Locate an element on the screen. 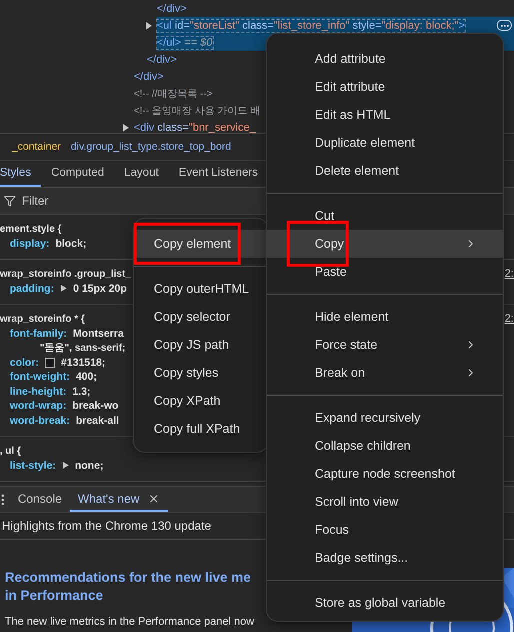 Image resolution: width=514 pixels, height=632 pixels. tab: Layout is located at coordinates (141, 174).